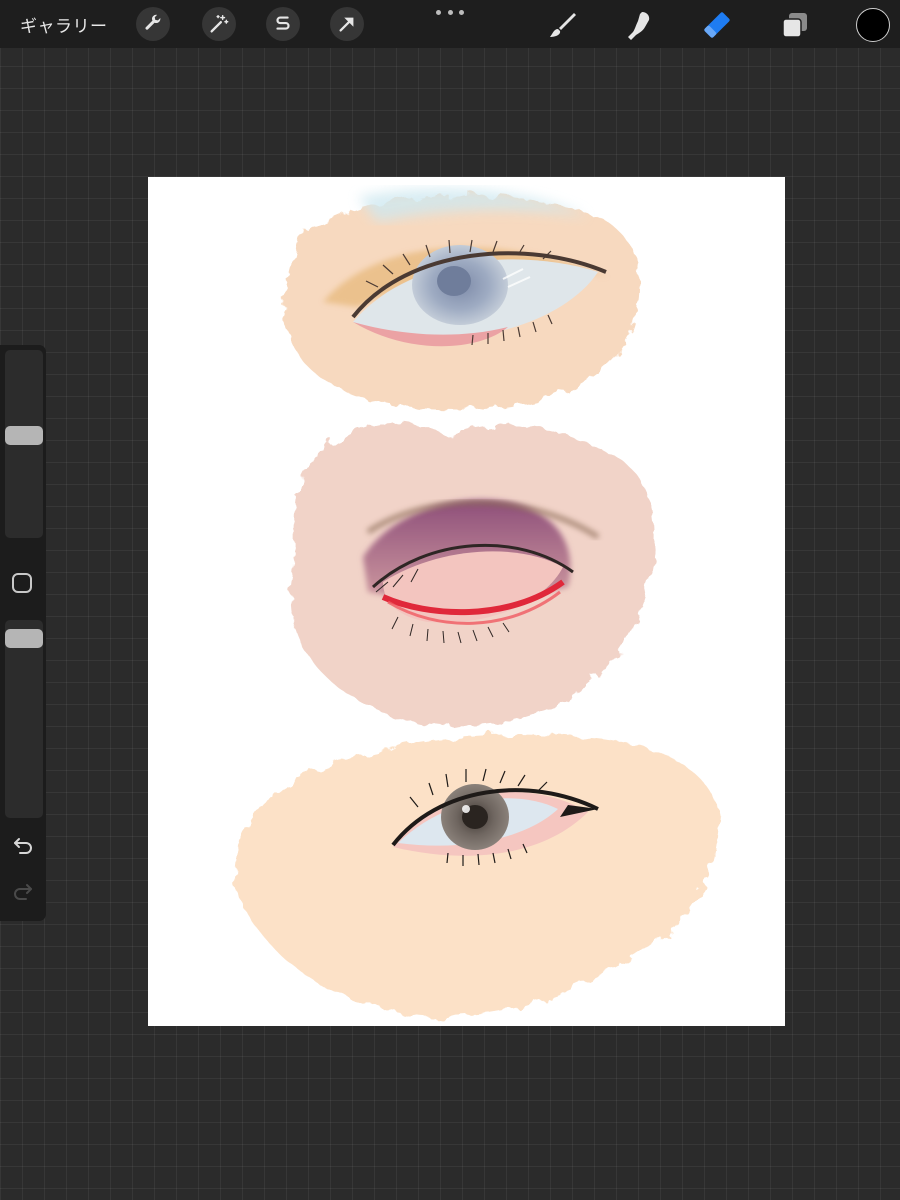 Image resolution: width=900 pixels, height=1200 pixels. I want to click on redo-button, so click(23, 892).